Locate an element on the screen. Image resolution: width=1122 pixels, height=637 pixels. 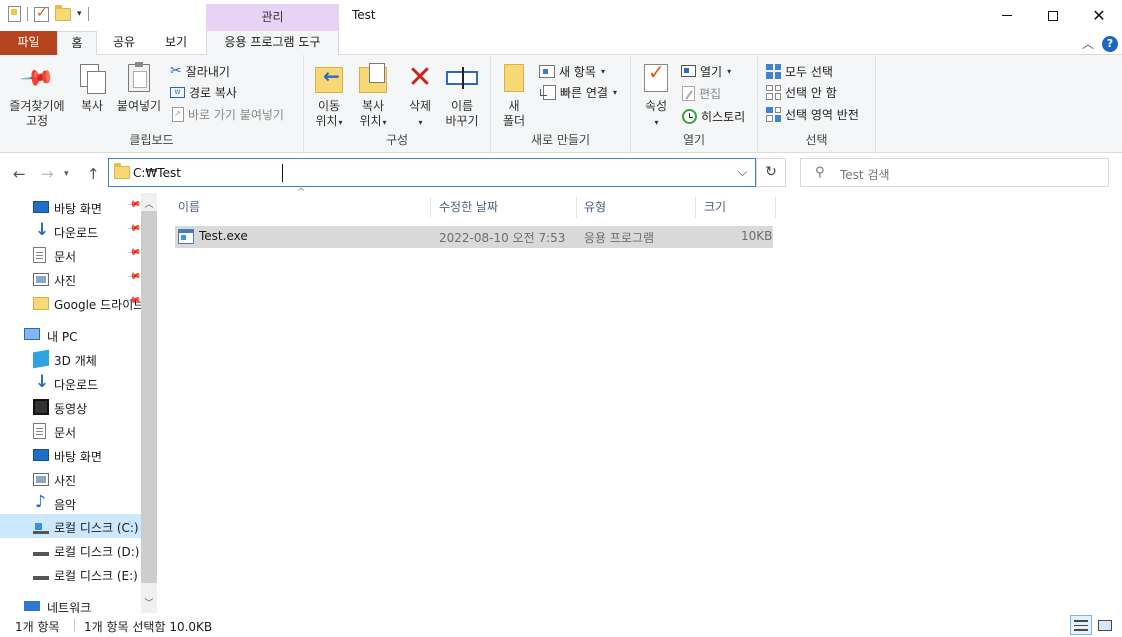
nav-item-3d-objects: 3D 개체 is located at coordinates (70, 359).